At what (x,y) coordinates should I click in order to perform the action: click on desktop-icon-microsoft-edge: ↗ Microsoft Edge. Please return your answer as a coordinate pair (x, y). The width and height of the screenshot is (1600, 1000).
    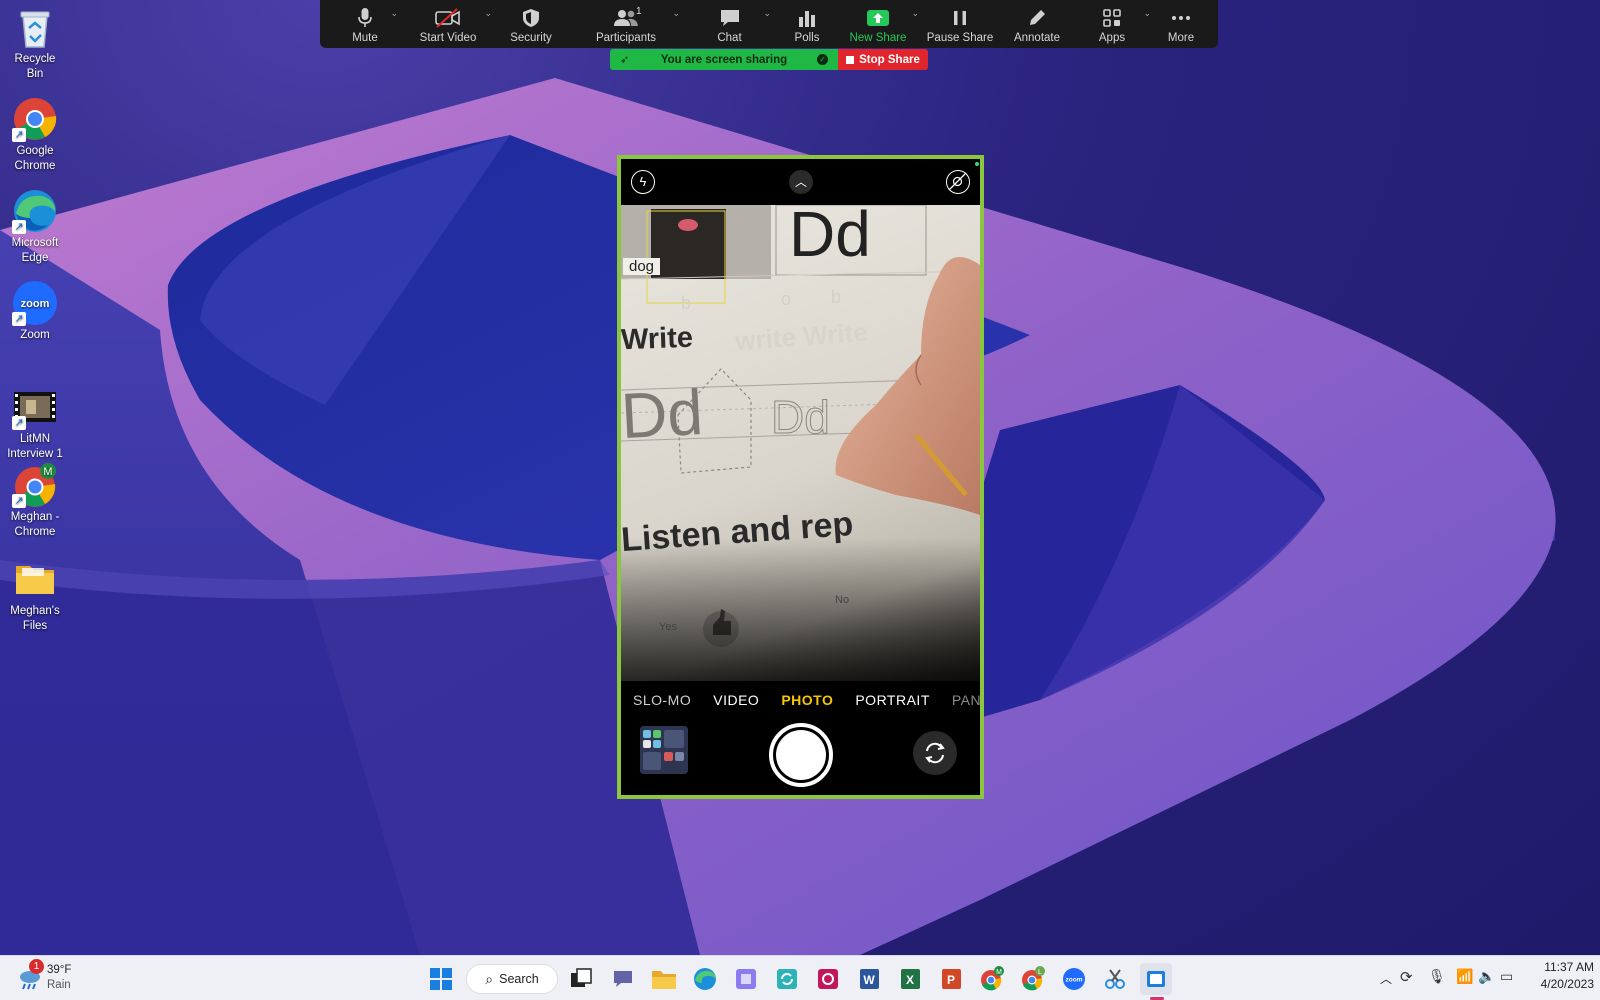
    Looking at the image, I should click on (35, 227).